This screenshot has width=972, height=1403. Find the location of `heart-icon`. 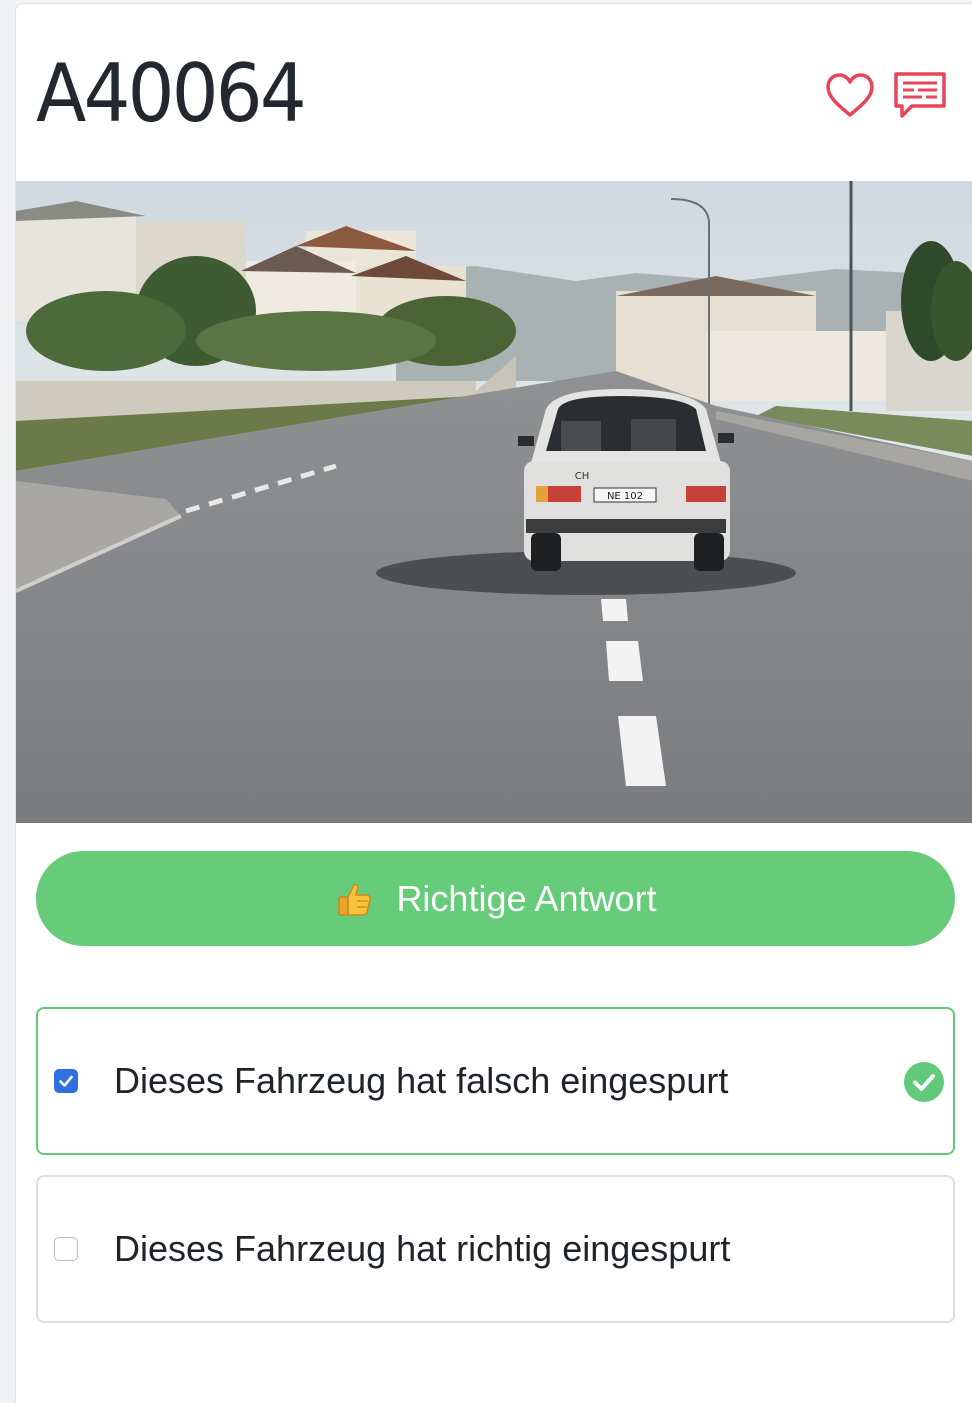

heart-icon is located at coordinates (850, 96).